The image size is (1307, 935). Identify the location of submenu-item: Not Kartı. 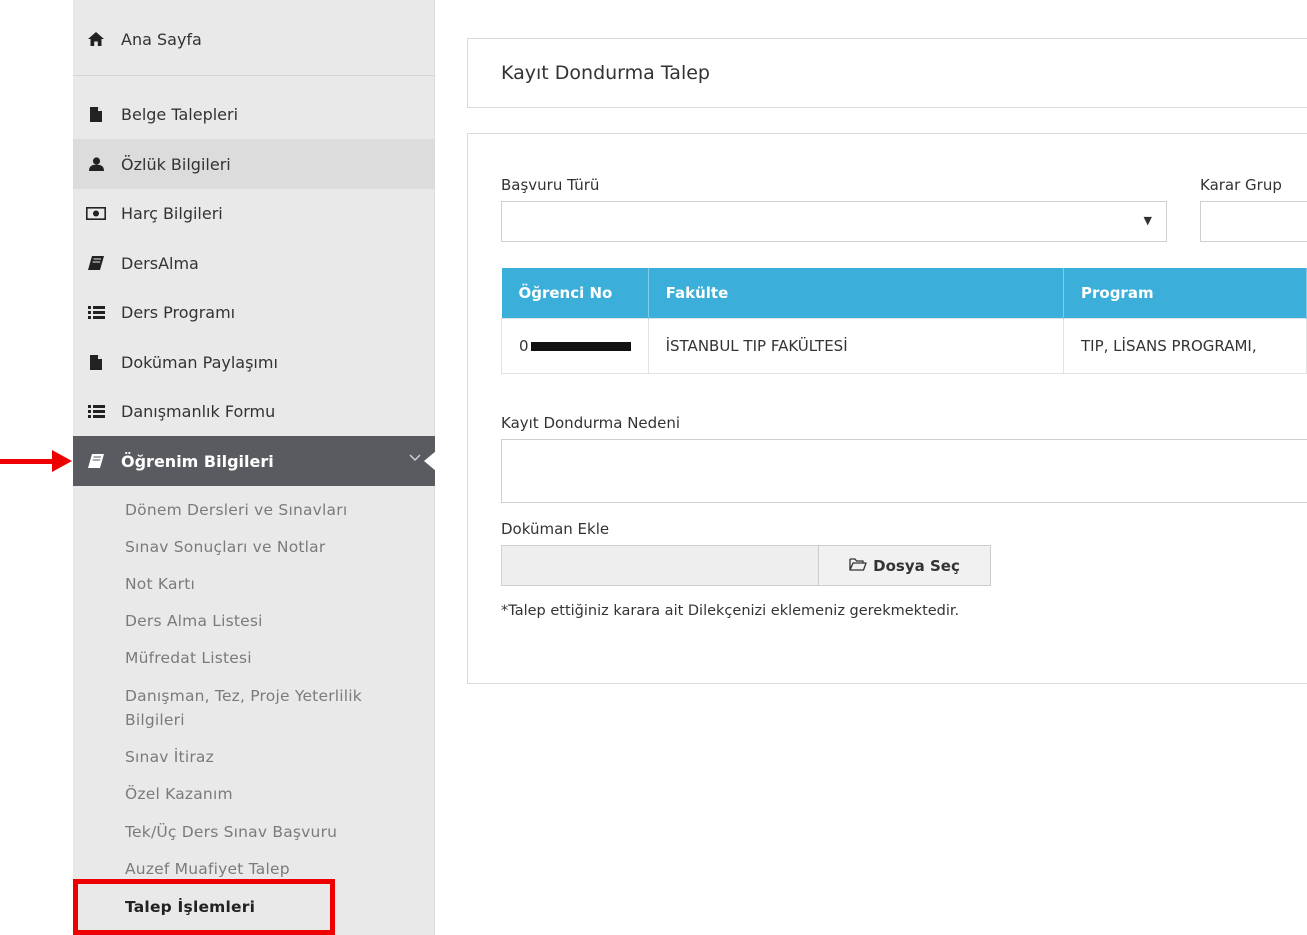
(275, 584).